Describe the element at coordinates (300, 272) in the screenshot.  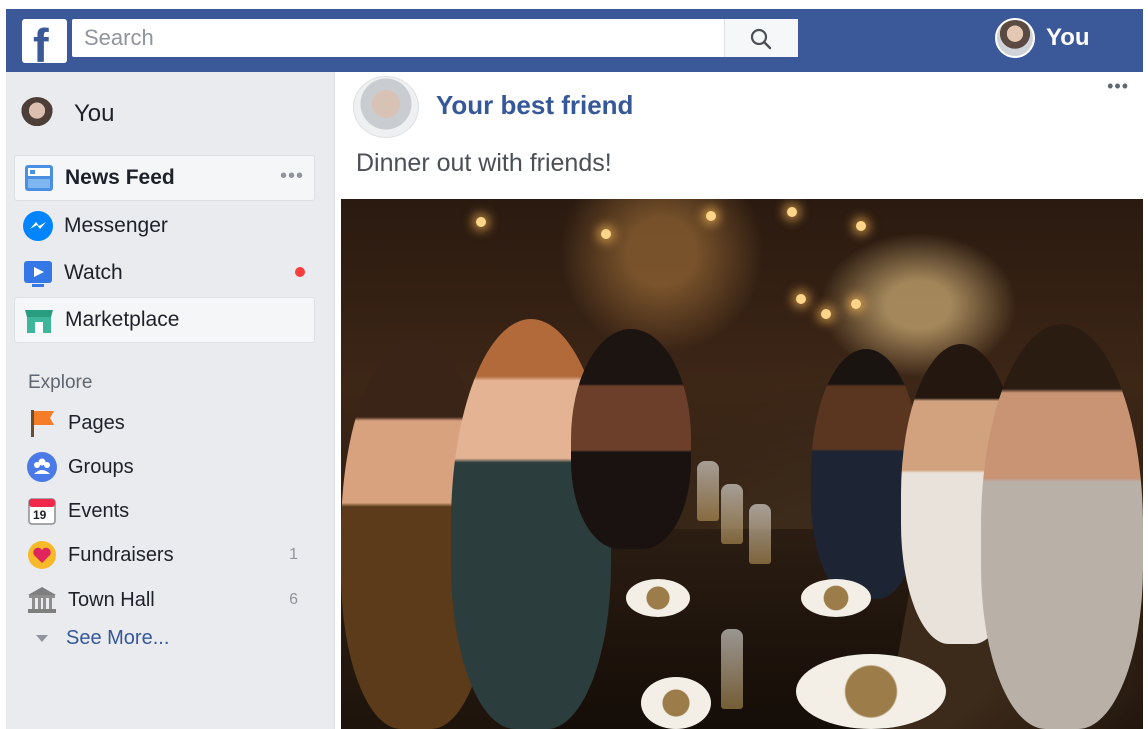
I see `notification-dot` at that location.